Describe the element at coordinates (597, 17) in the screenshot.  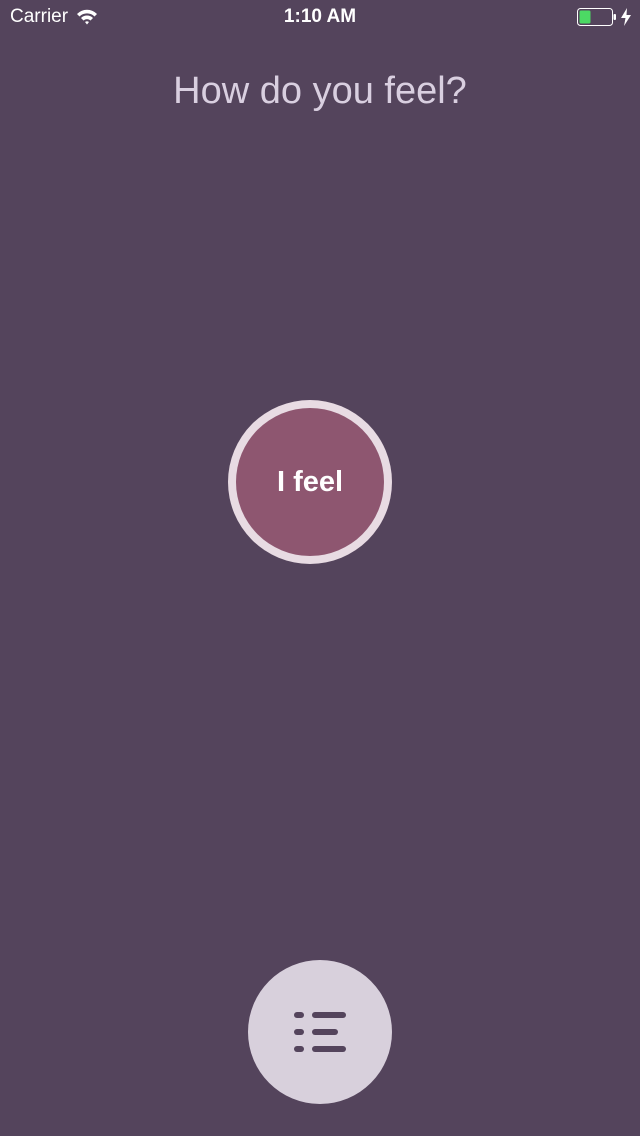
I see `battery-icon` at that location.